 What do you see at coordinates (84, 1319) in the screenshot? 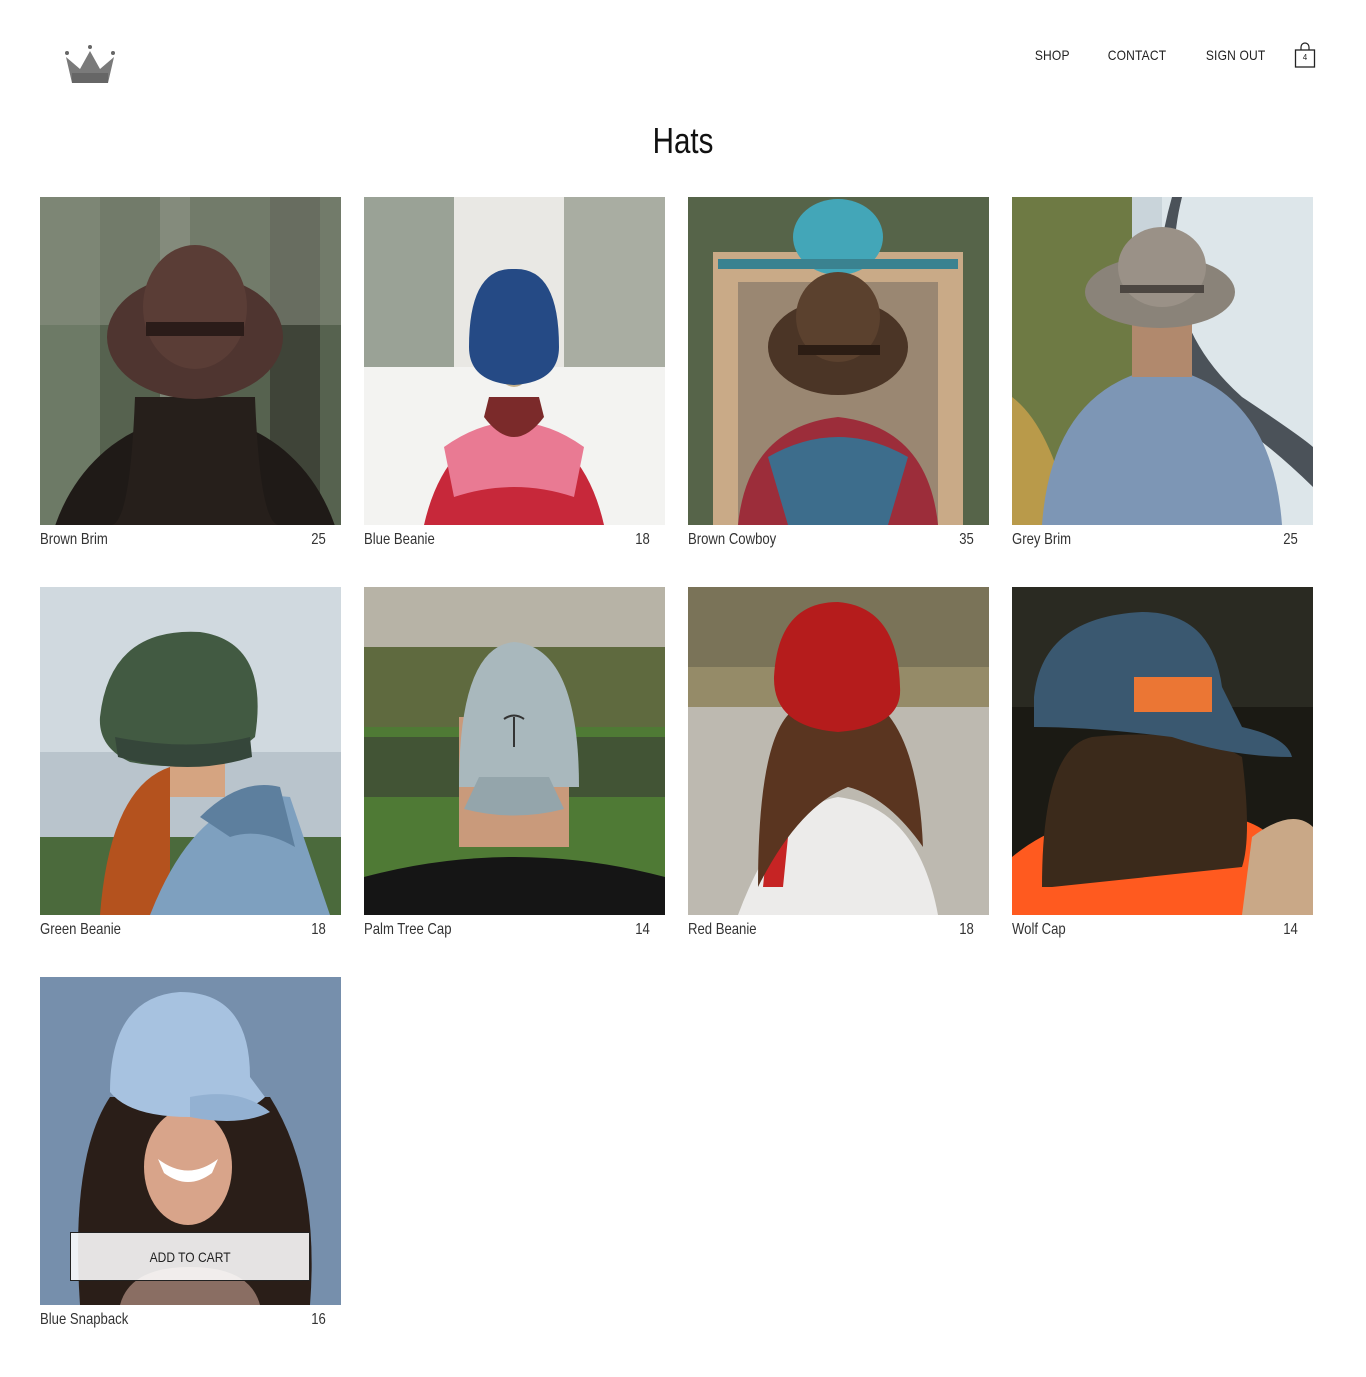
I see `product-name: Blue Snapback` at bounding box center [84, 1319].